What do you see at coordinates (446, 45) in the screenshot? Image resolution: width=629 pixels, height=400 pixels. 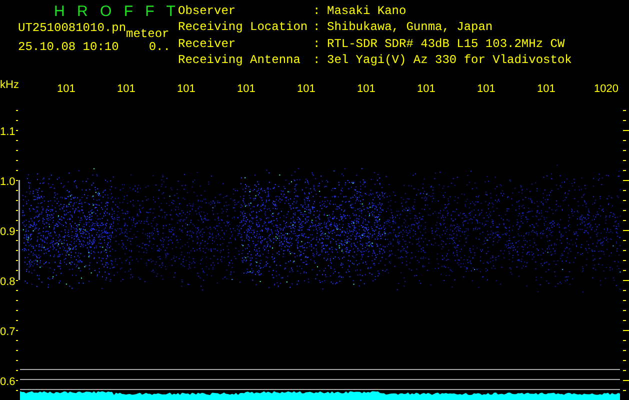 I see `info-value: RTL-SDR SDR# 43dB L15 103.2MHz CW` at bounding box center [446, 45].